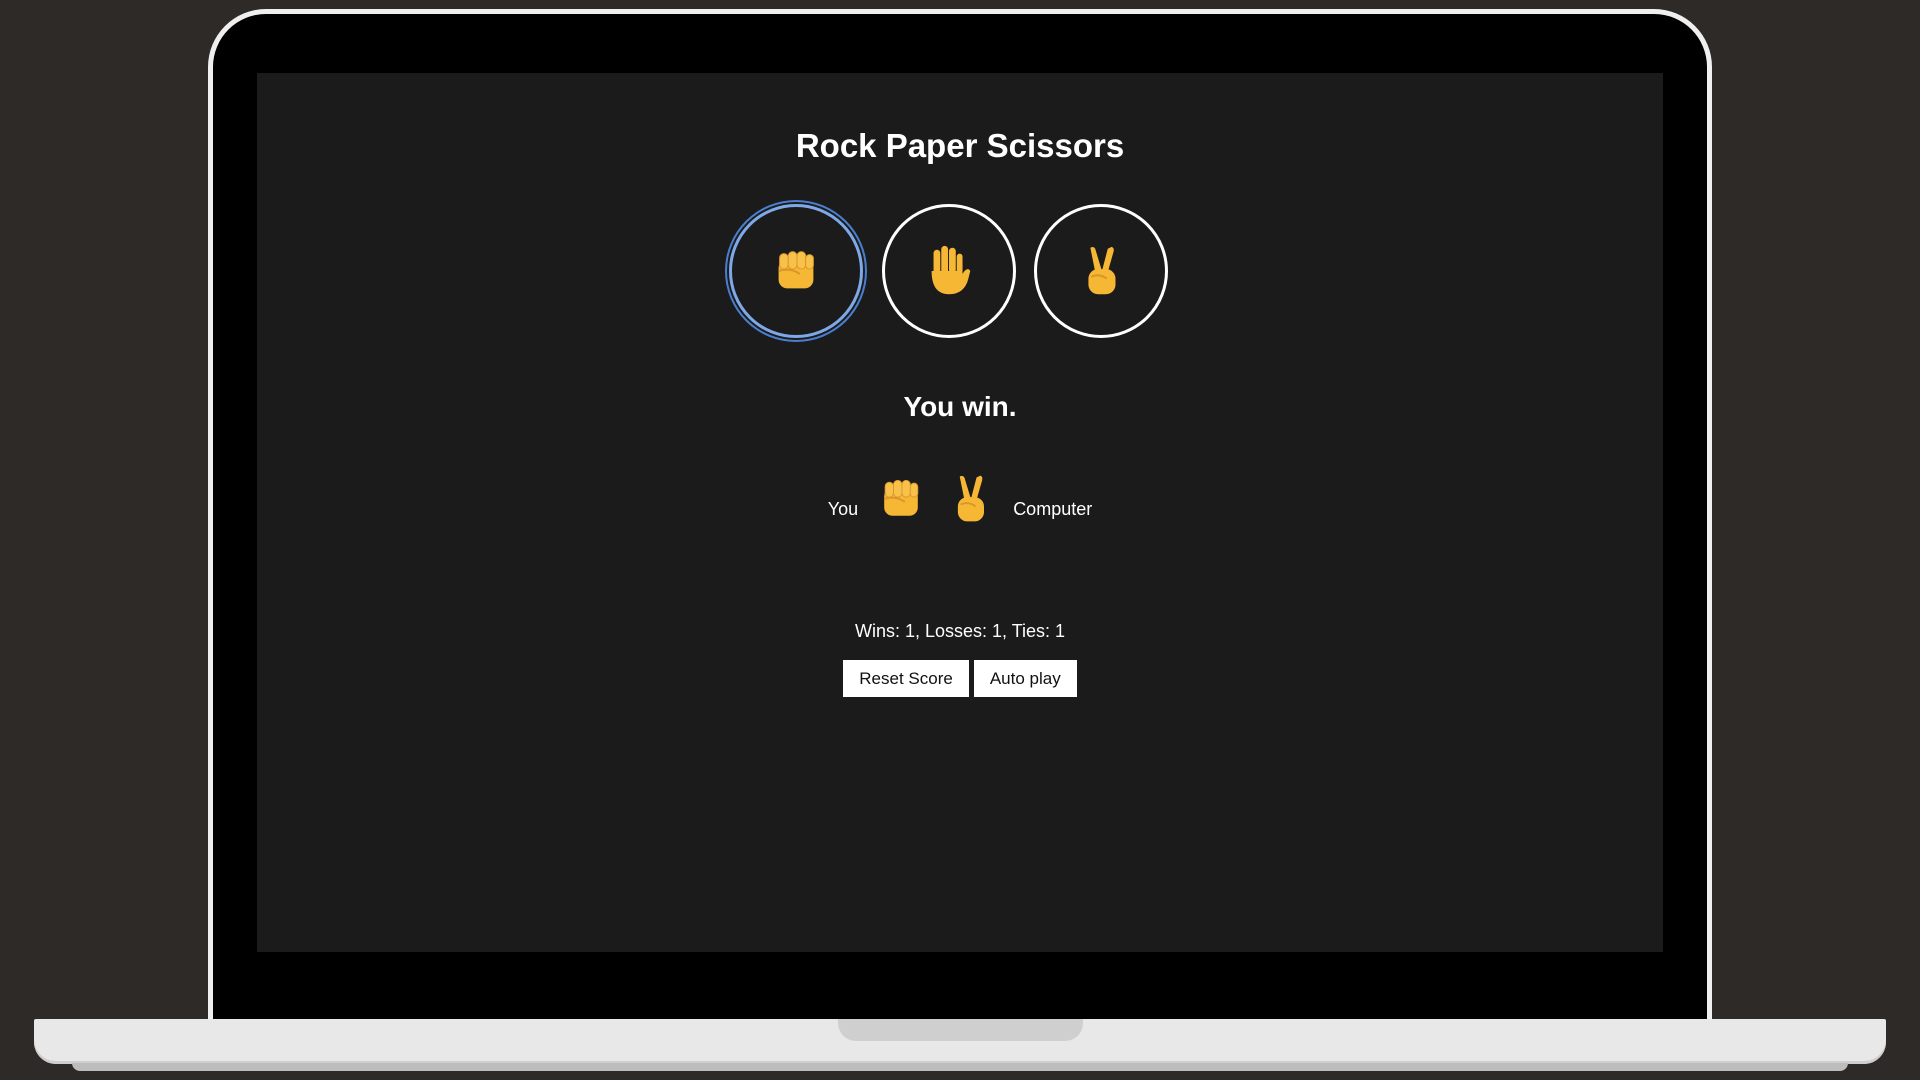  Describe the element at coordinates (1053, 509) in the screenshot. I see `computer-label: Computer` at that location.